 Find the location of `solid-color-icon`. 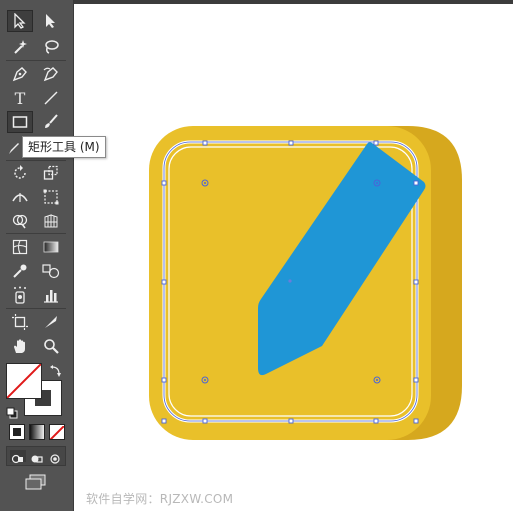

solid-color-icon is located at coordinates (17, 432).